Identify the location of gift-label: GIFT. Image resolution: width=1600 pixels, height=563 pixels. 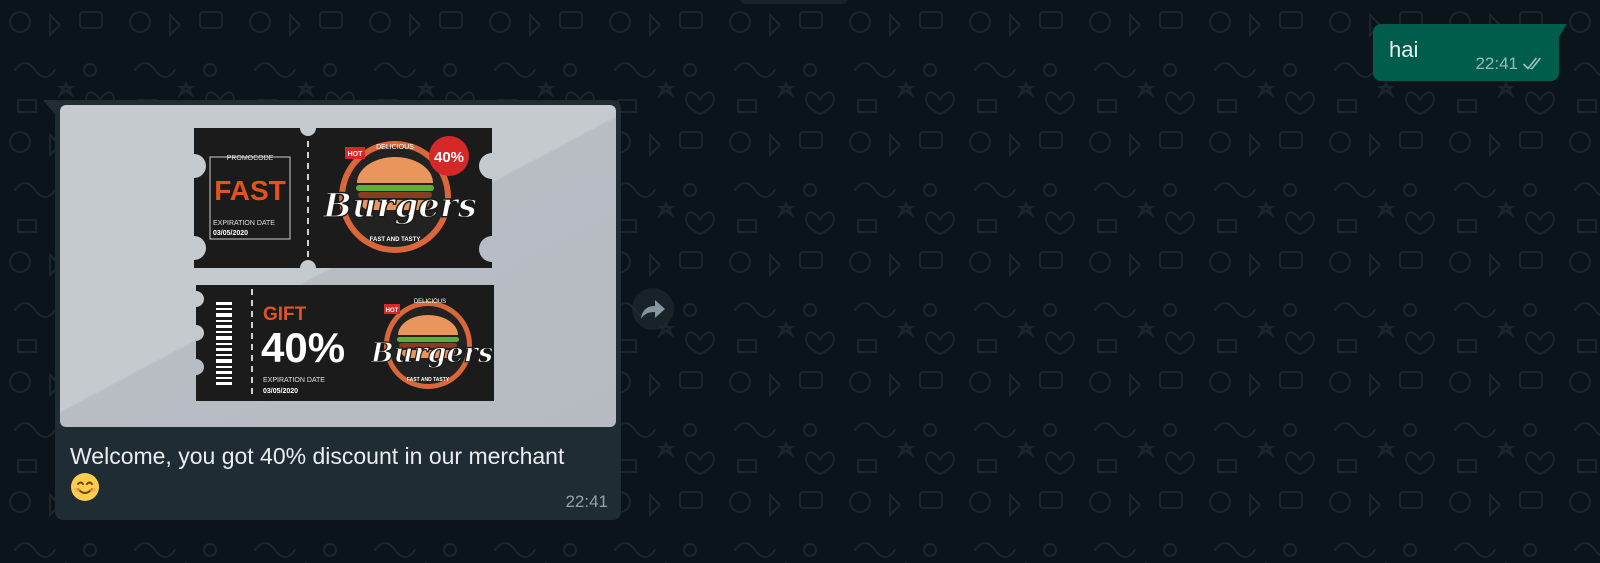
(285, 314).